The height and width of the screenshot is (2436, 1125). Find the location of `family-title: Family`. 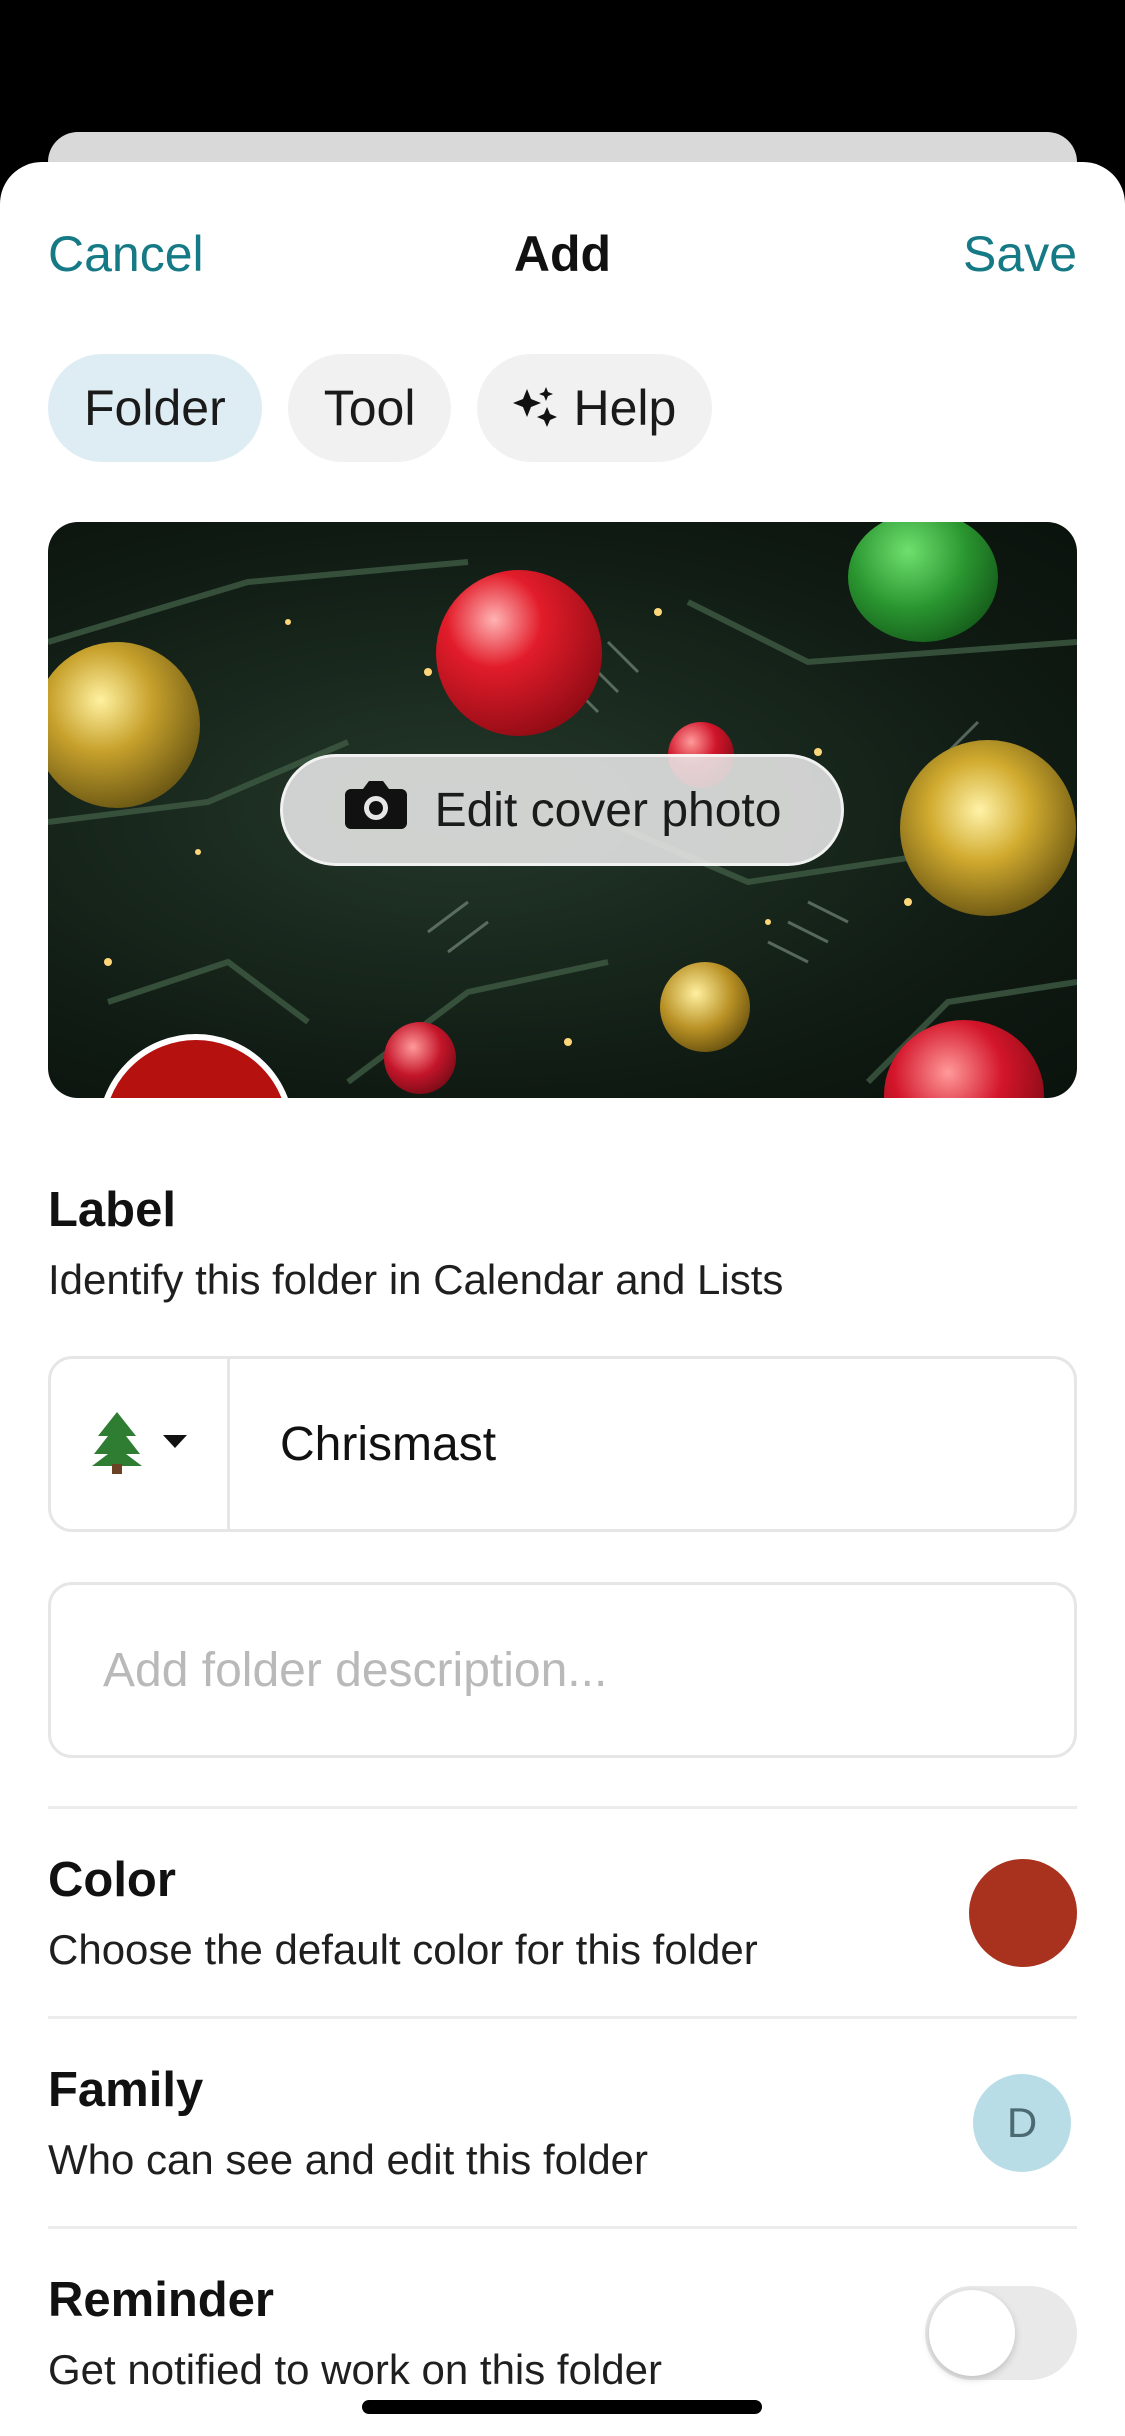

family-title: Family is located at coordinates (126, 2090).